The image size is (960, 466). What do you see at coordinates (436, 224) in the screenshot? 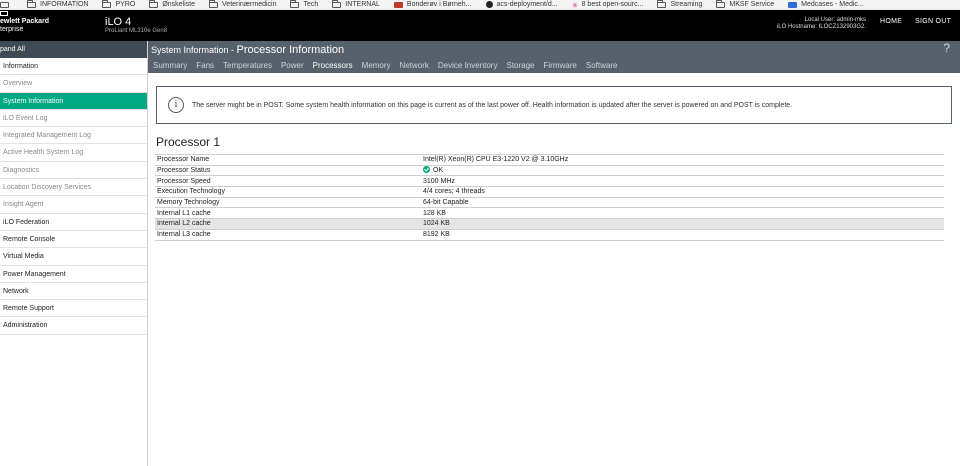
I see `row-value-text: 1024 KB` at bounding box center [436, 224].